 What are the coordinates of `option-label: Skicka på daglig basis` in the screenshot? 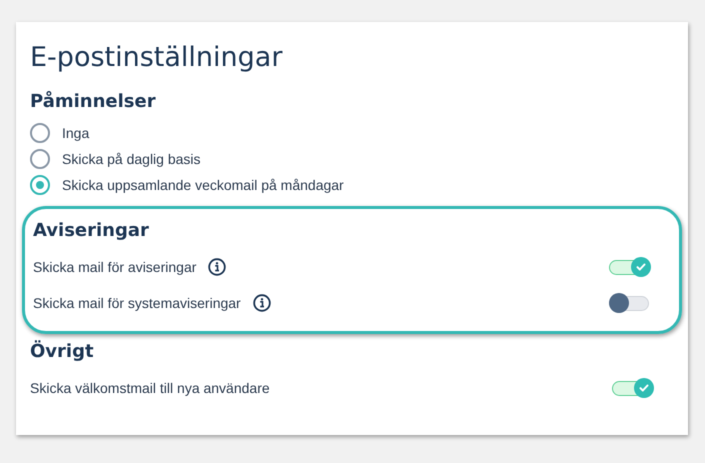 It's located at (131, 159).